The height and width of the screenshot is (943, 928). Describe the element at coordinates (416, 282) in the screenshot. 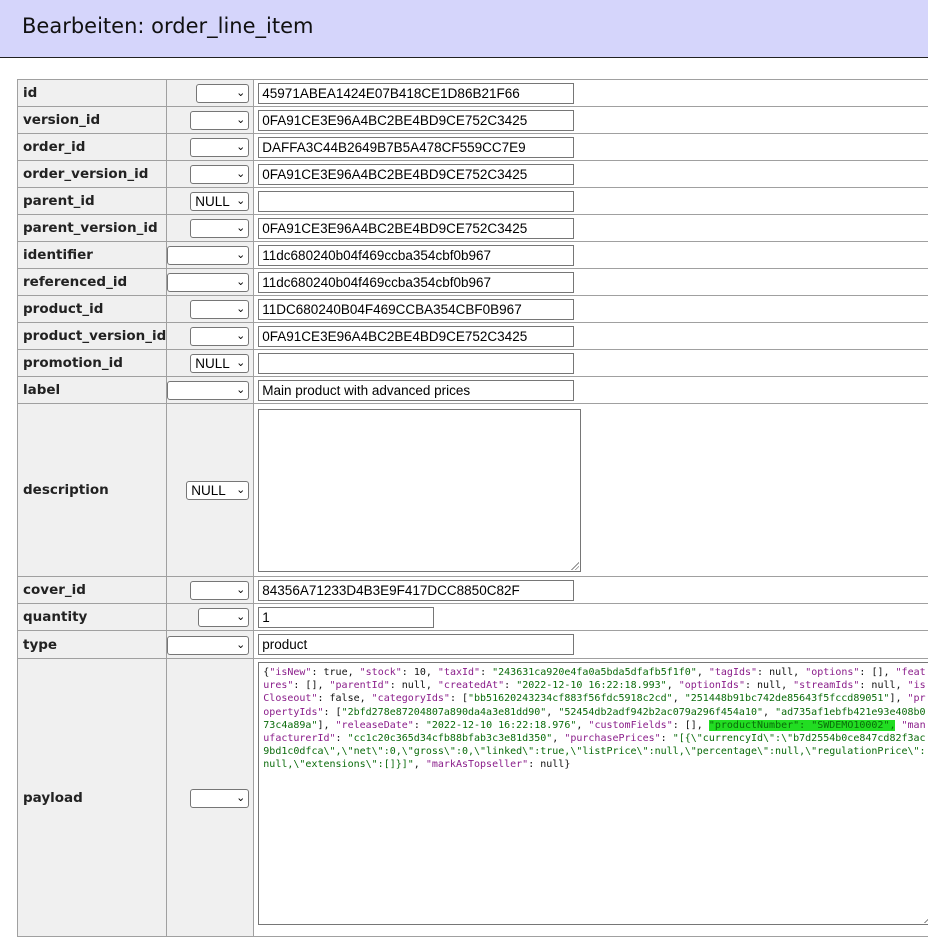

I see `referenced-id-input: 11dc680240b04f469ccba354cbf0b967` at that location.